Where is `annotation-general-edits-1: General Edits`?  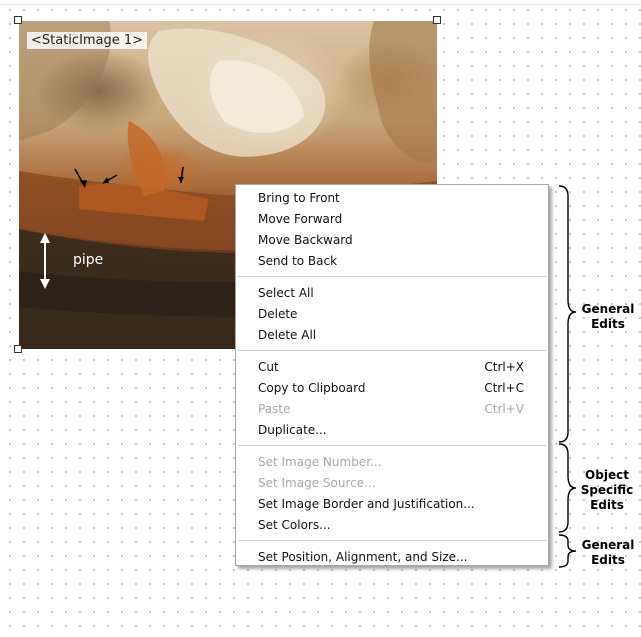
annotation-general-edits-1: General Edits is located at coordinates (608, 317).